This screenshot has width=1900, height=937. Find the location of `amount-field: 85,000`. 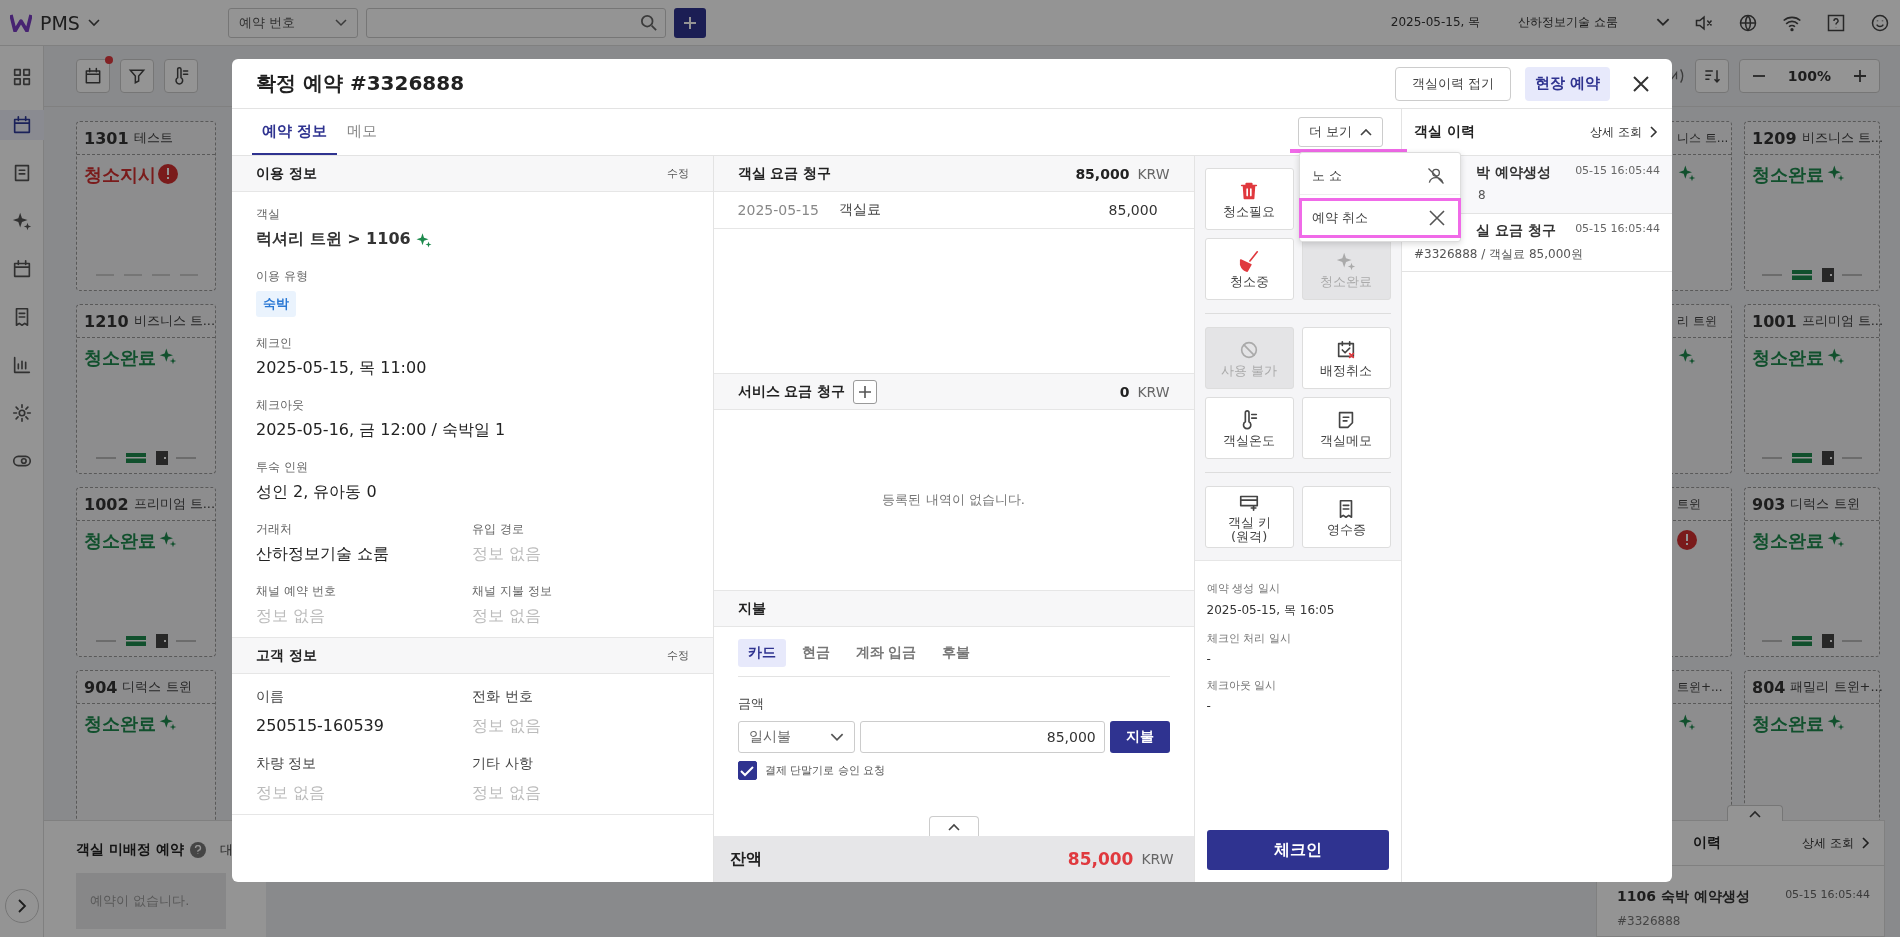

amount-field: 85,000 is located at coordinates (982, 737).